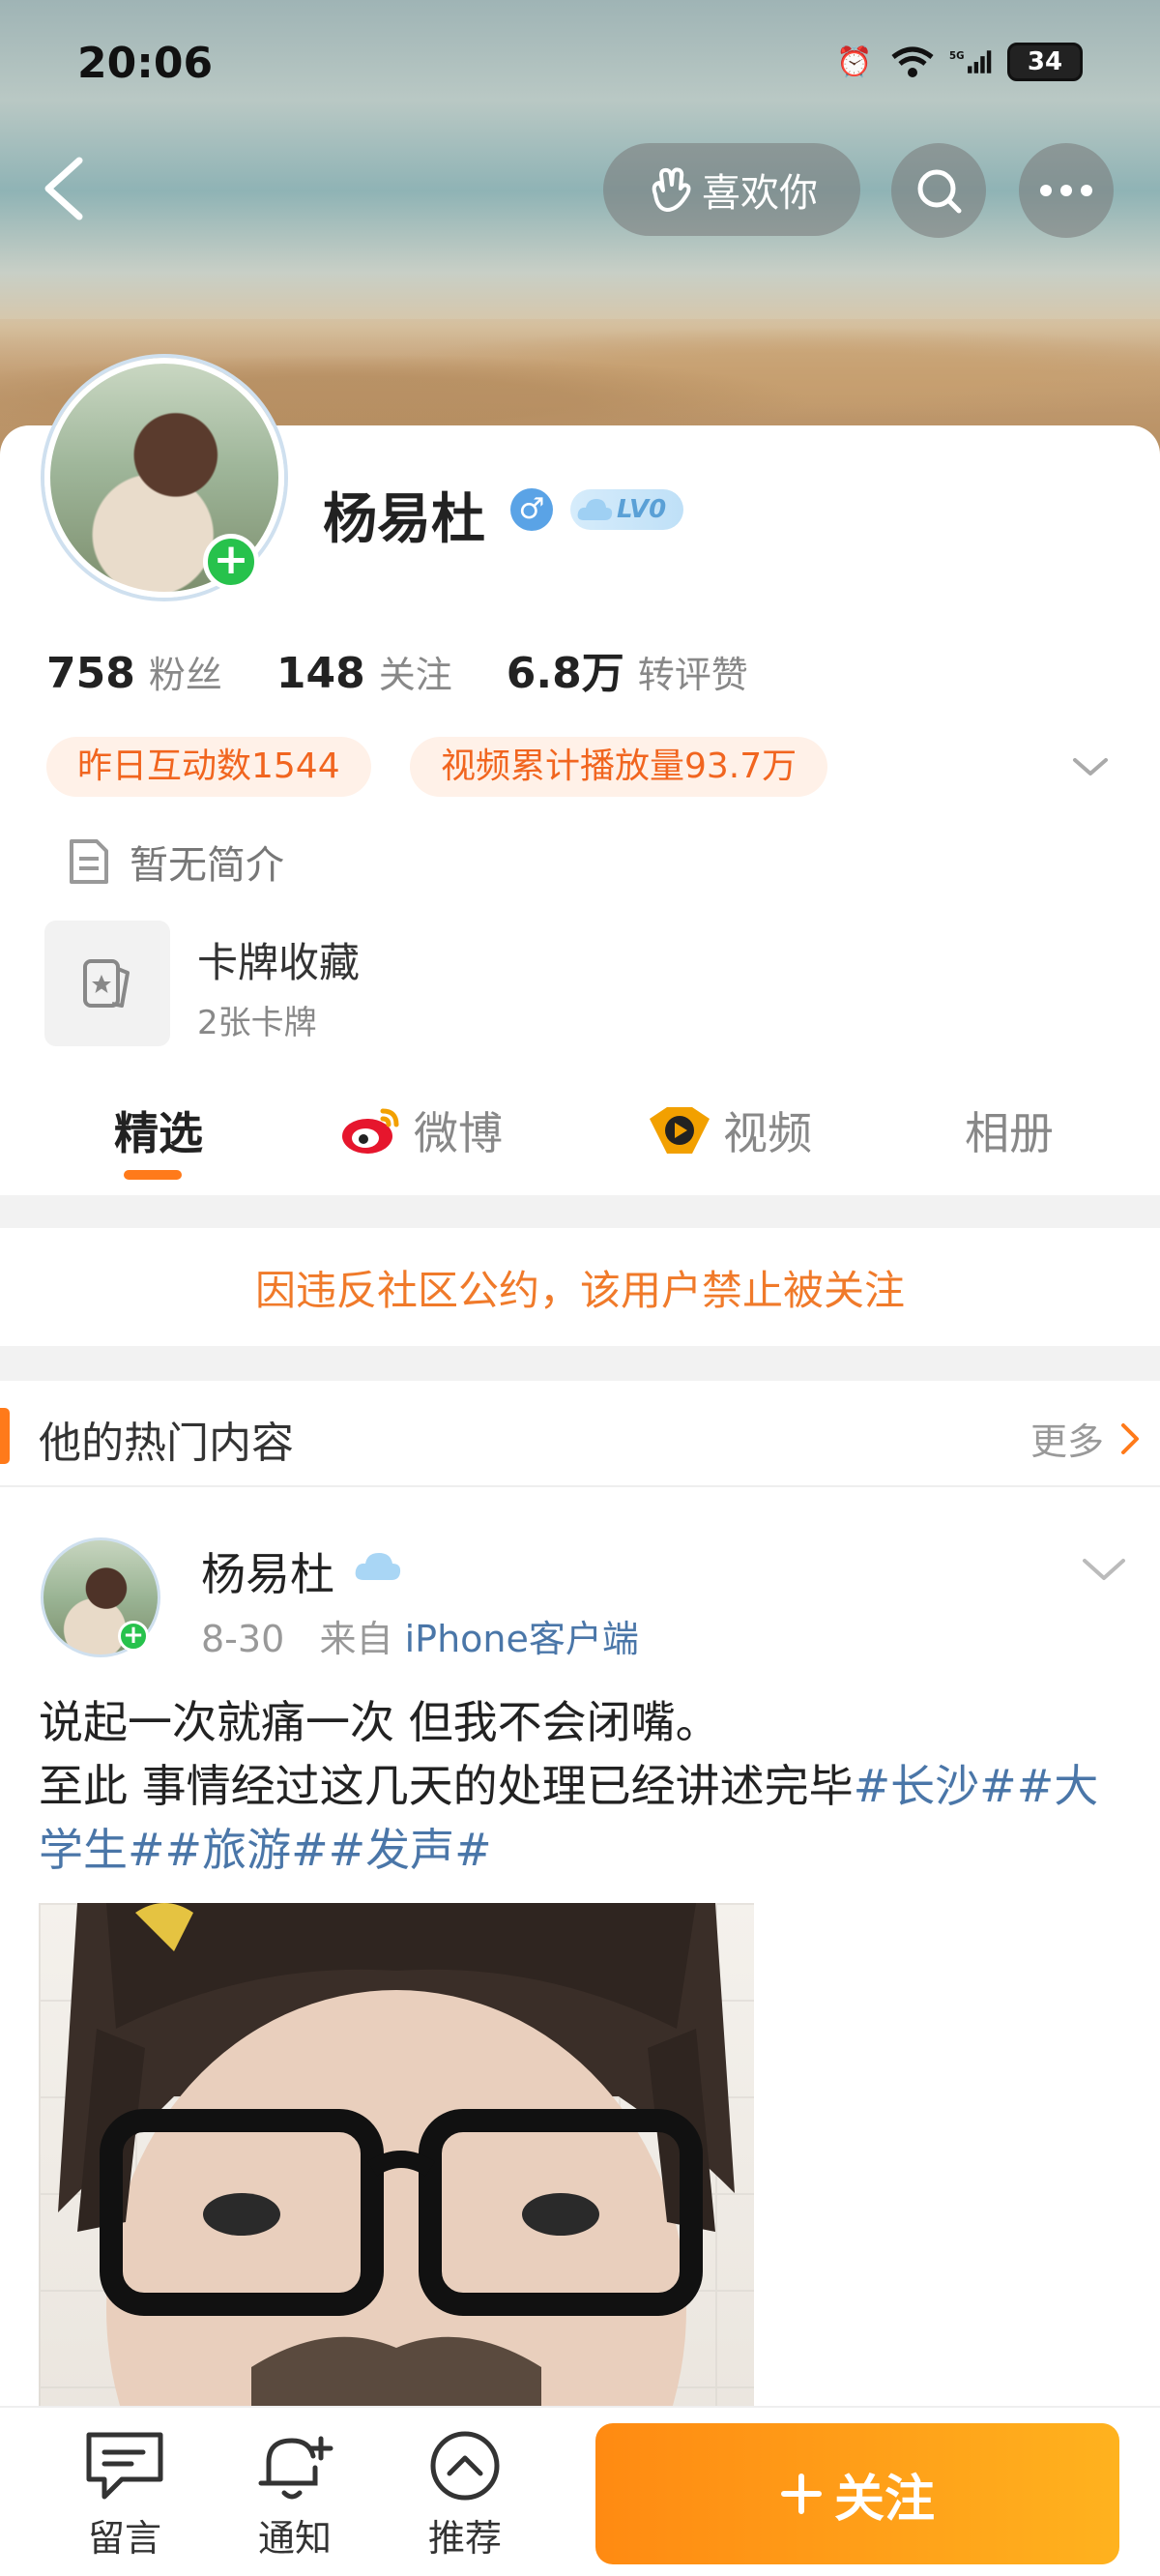  I want to click on cloud-icon, so click(595, 509).